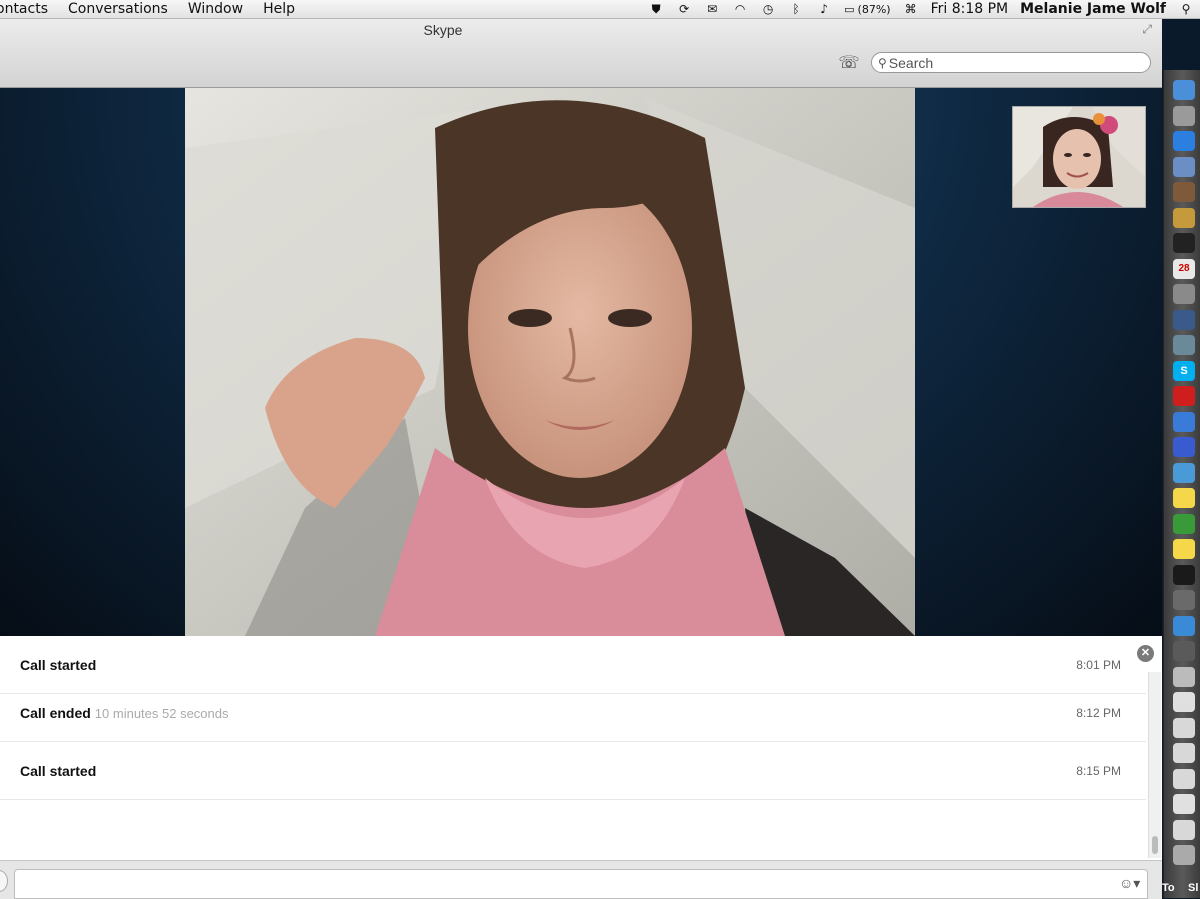 The image size is (1200, 899). I want to click on clock: Fri 8:18 PM, so click(970, 9).